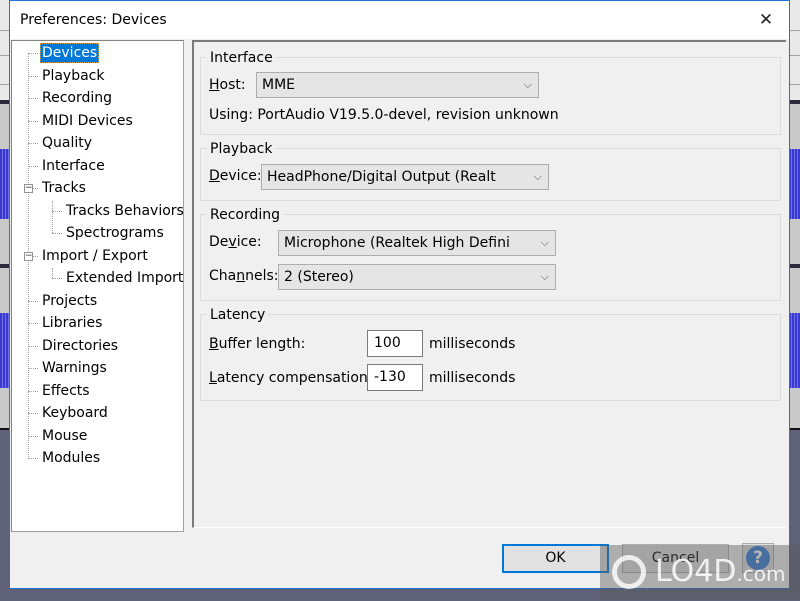  What do you see at coordinates (214, 85) in the screenshot?
I see `host-label-mnemonic: H` at bounding box center [214, 85].